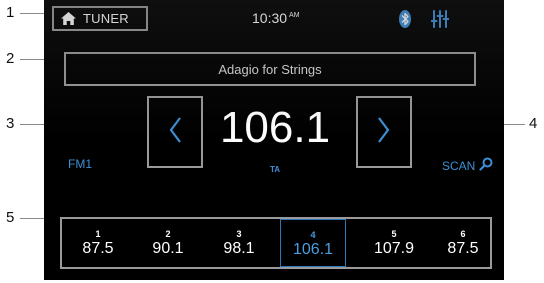 This screenshot has width=544, height=283. I want to click on station-text: Adagio for Strings, so click(270, 69).